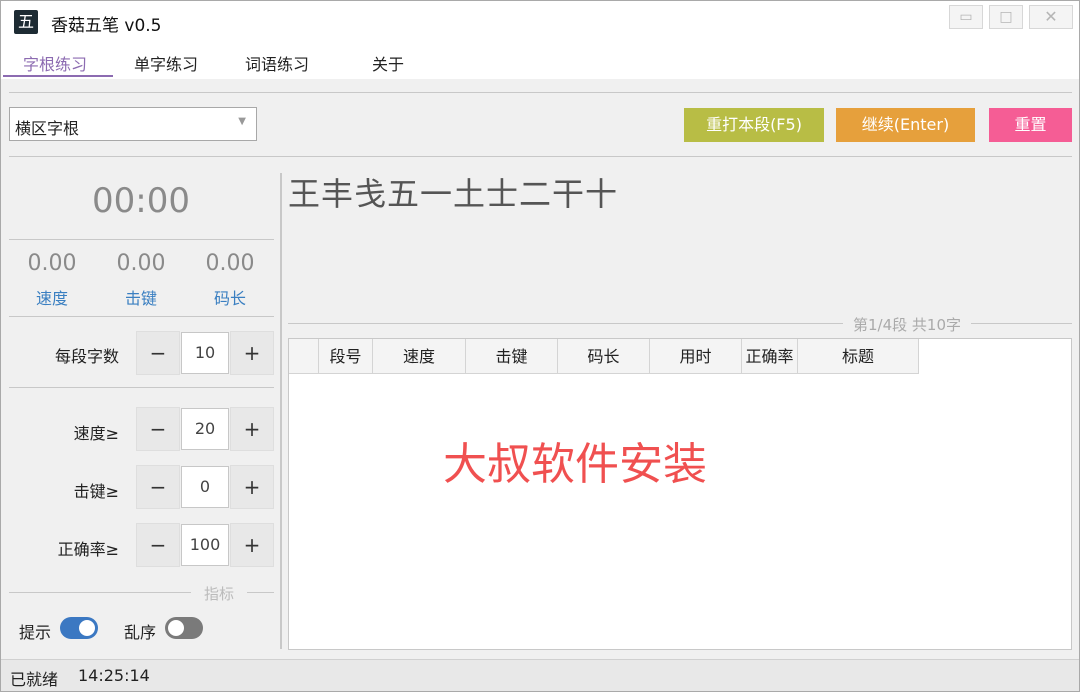 This screenshot has width=1080, height=692. I want to click on shuffle-toggle, so click(184, 628).